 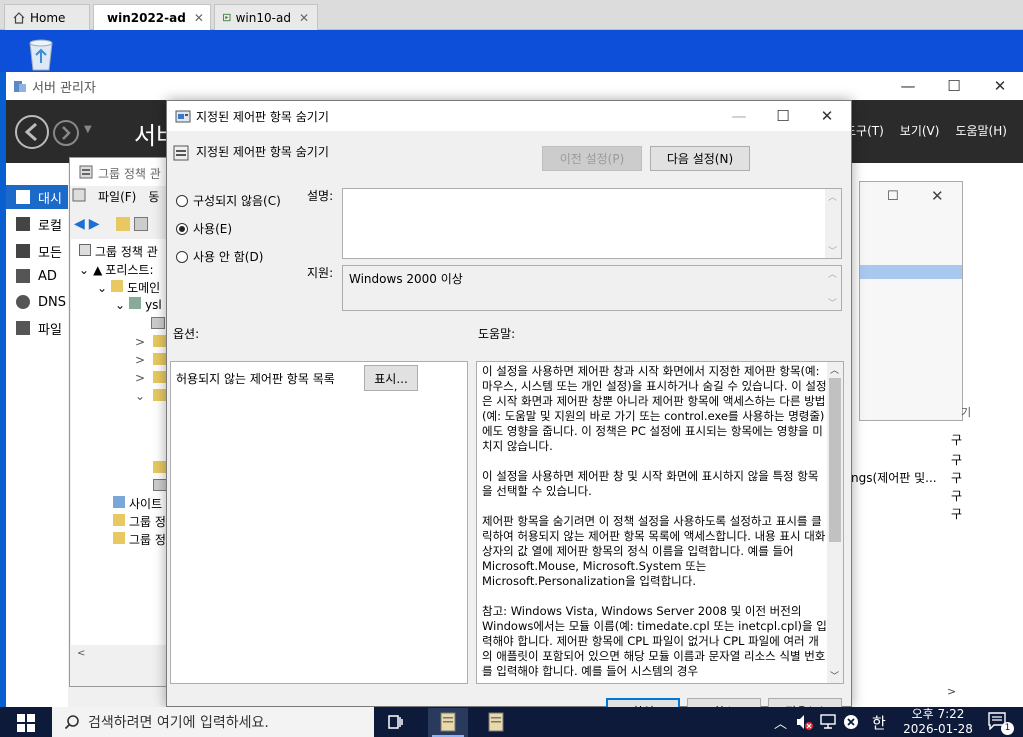 What do you see at coordinates (41, 54) in the screenshot?
I see `recycle-bin-icon` at bounding box center [41, 54].